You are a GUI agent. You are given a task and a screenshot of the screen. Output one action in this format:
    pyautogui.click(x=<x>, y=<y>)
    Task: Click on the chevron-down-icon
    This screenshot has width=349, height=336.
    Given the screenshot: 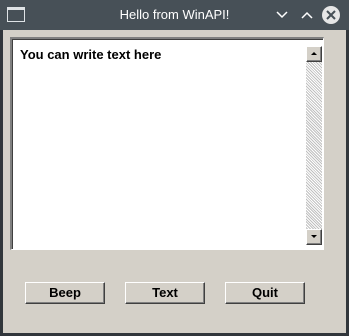 What is the action you would take?
    pyautogui.click(x=282, y=15)
    